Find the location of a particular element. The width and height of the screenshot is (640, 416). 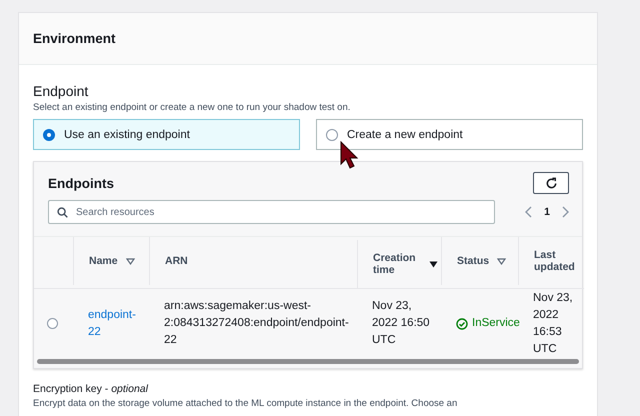

search-input: Search resources is located at coordinates (281, 212).